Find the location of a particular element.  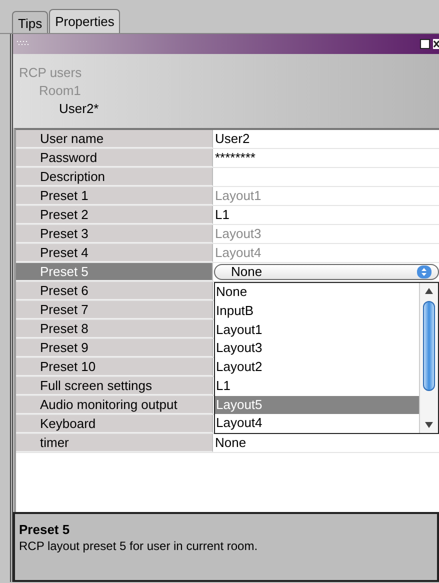

property-name: Description is located at coordinates (114, 177).